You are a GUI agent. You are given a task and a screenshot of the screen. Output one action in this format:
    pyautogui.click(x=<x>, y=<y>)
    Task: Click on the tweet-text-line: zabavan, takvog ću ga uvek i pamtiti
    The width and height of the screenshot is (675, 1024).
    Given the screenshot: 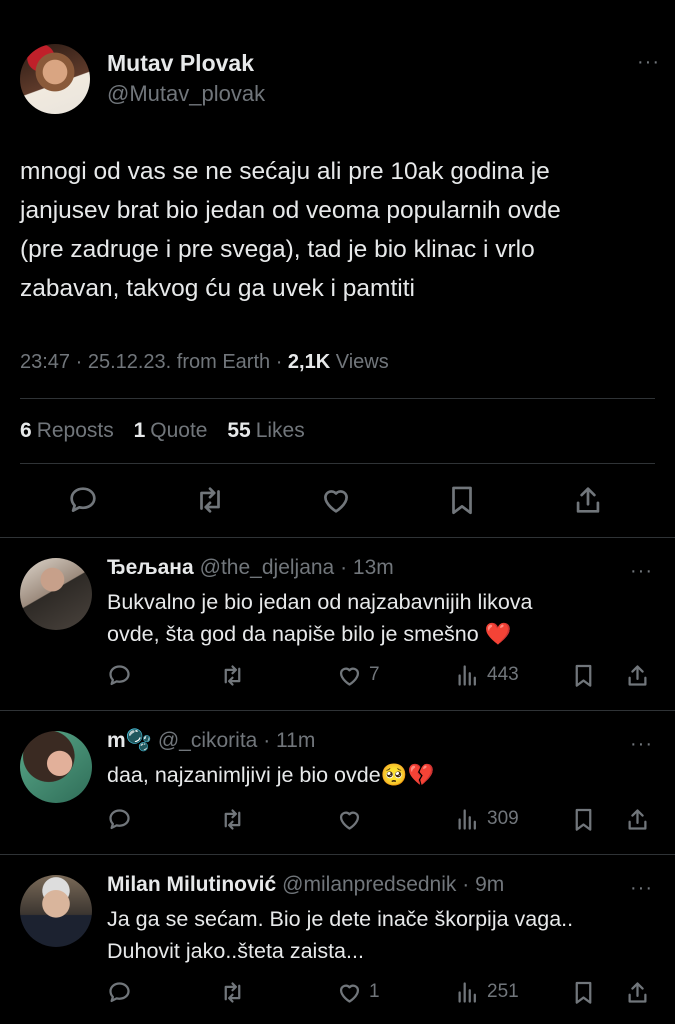 What is the action you would take?
    pyautogui.click(x=217, y=288)
    